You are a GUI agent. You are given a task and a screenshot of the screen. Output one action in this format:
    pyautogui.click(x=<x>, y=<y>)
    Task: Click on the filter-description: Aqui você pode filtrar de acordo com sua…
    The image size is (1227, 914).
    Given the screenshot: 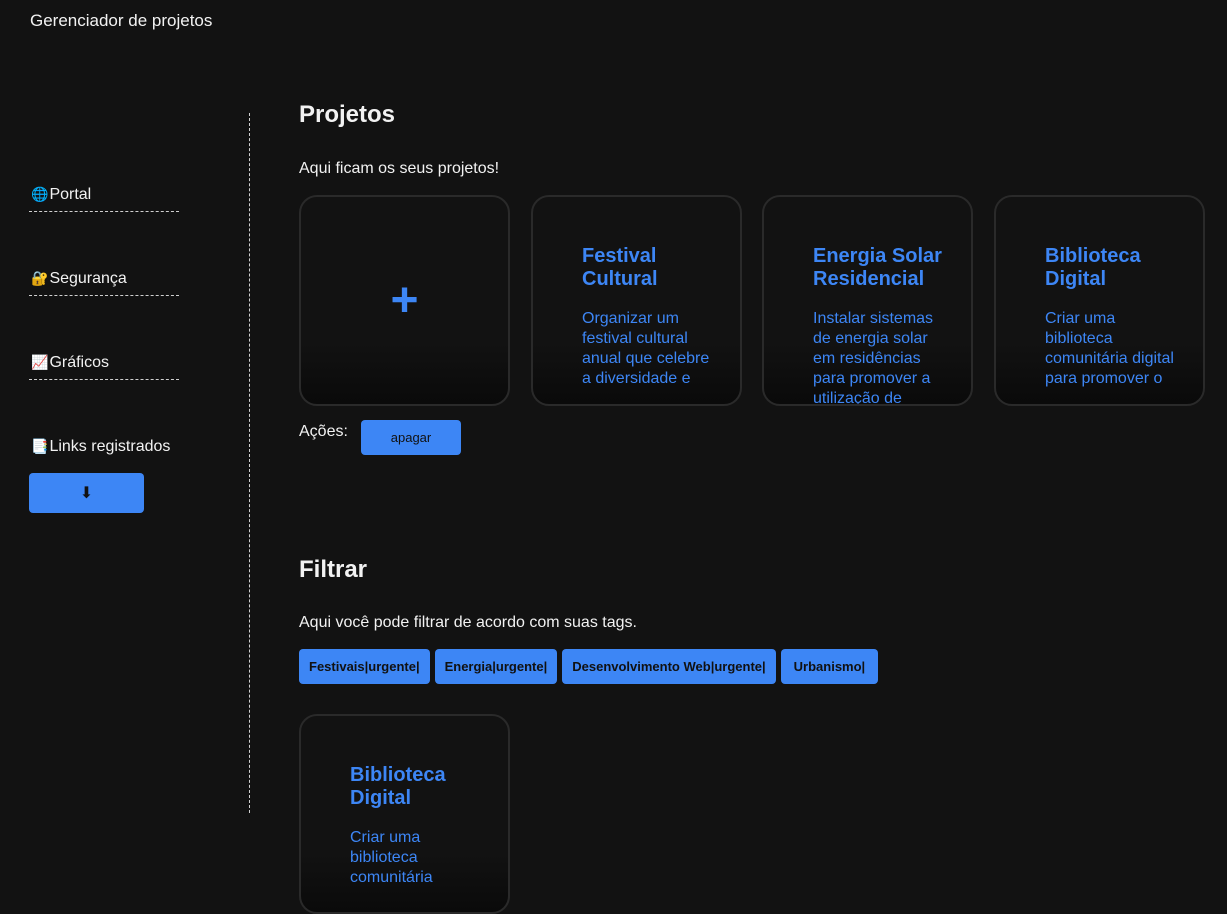 What is the action you would take?
    pyautogui.click(x=468, y=622)
    